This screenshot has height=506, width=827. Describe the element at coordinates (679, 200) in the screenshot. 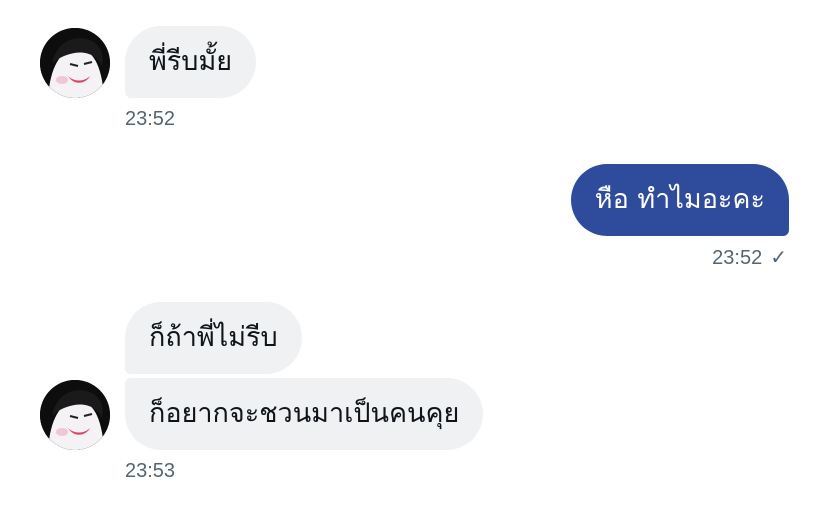

I see `message-bubble-sent: หือ ทำไมอะคะ` at that location.